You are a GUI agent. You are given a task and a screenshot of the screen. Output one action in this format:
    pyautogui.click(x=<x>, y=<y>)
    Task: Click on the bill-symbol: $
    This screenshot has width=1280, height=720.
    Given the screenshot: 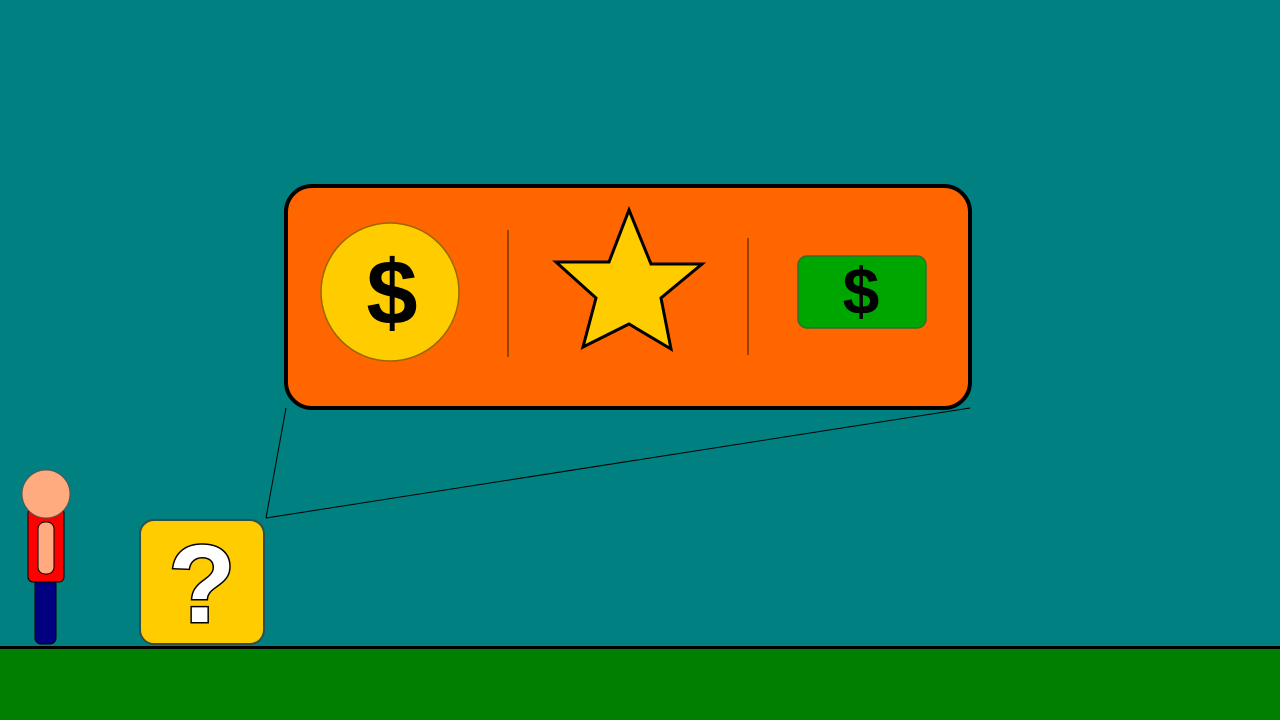 What is the action you would take?
    pyautogui.click(x=861, y=291)
    